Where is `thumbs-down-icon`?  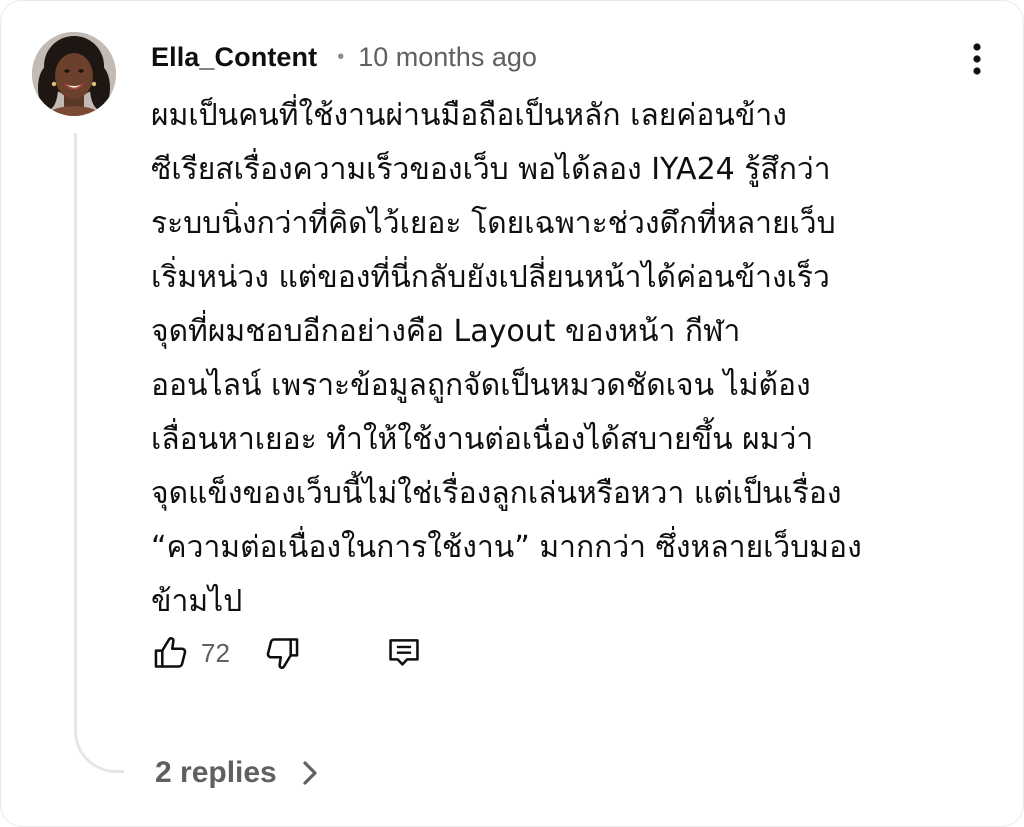 thumbs-down-icon is located at coordinates (282, 653).